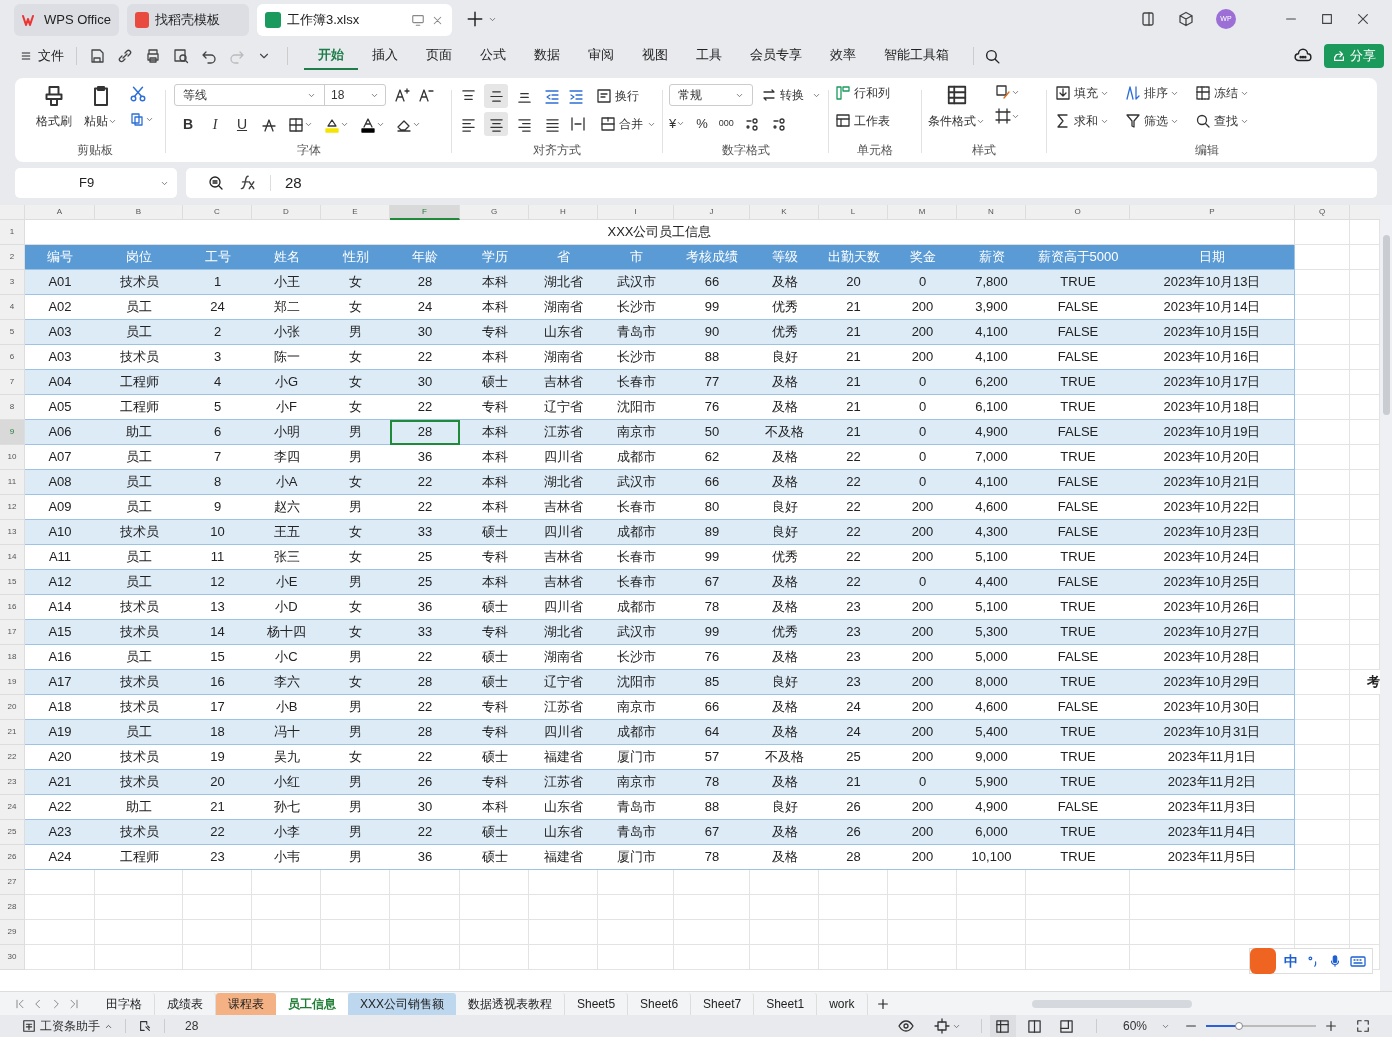 Image resolution: width=1392 pixels, height=1037 pixels. What do you see at coordinates (1002, 1026) in the screenshot?
I see `view-mode-button` at bounding box center [1002, 1026].